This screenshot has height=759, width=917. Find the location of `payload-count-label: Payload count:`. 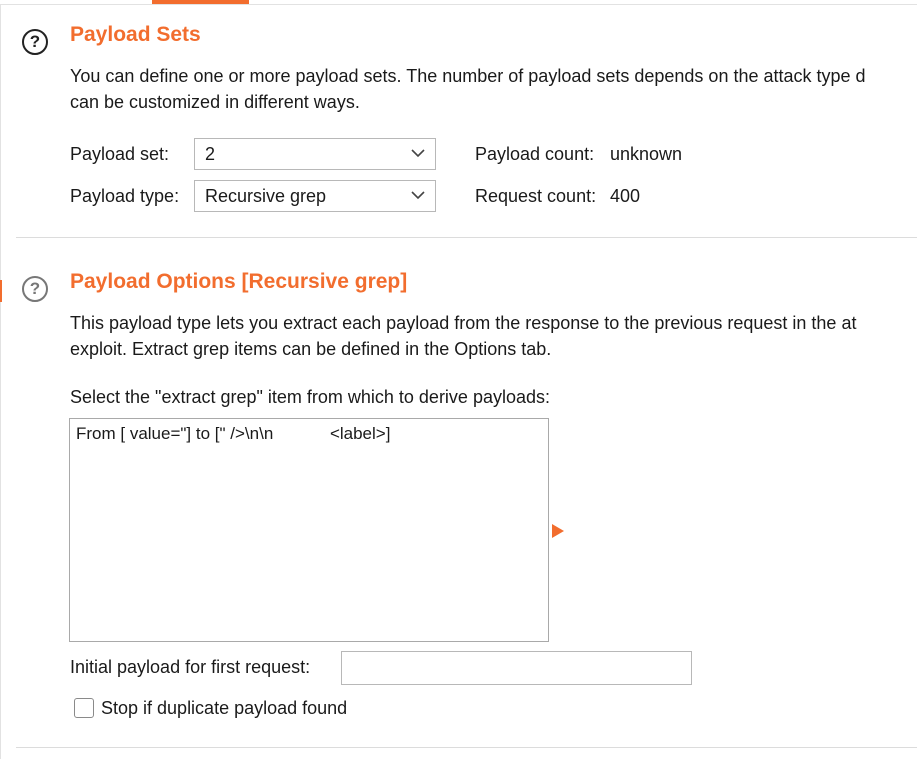

payload-count-label: Payload count: is located at coordinates (535, 154).